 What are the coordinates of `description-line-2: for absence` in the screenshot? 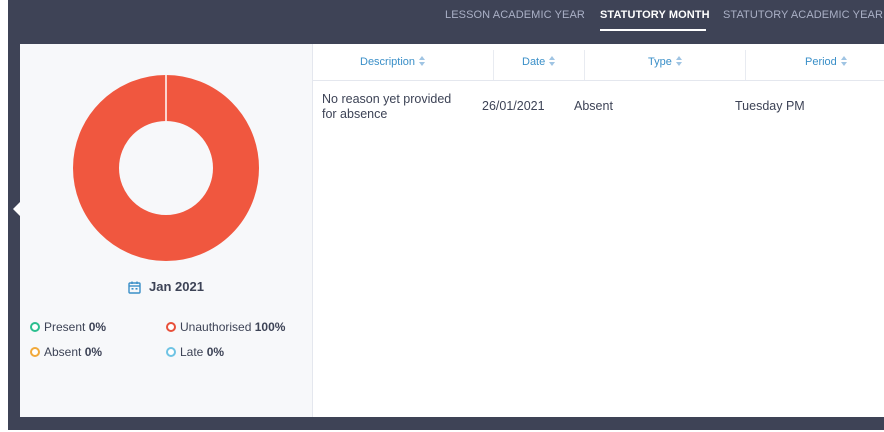 It's located at (355, 114).